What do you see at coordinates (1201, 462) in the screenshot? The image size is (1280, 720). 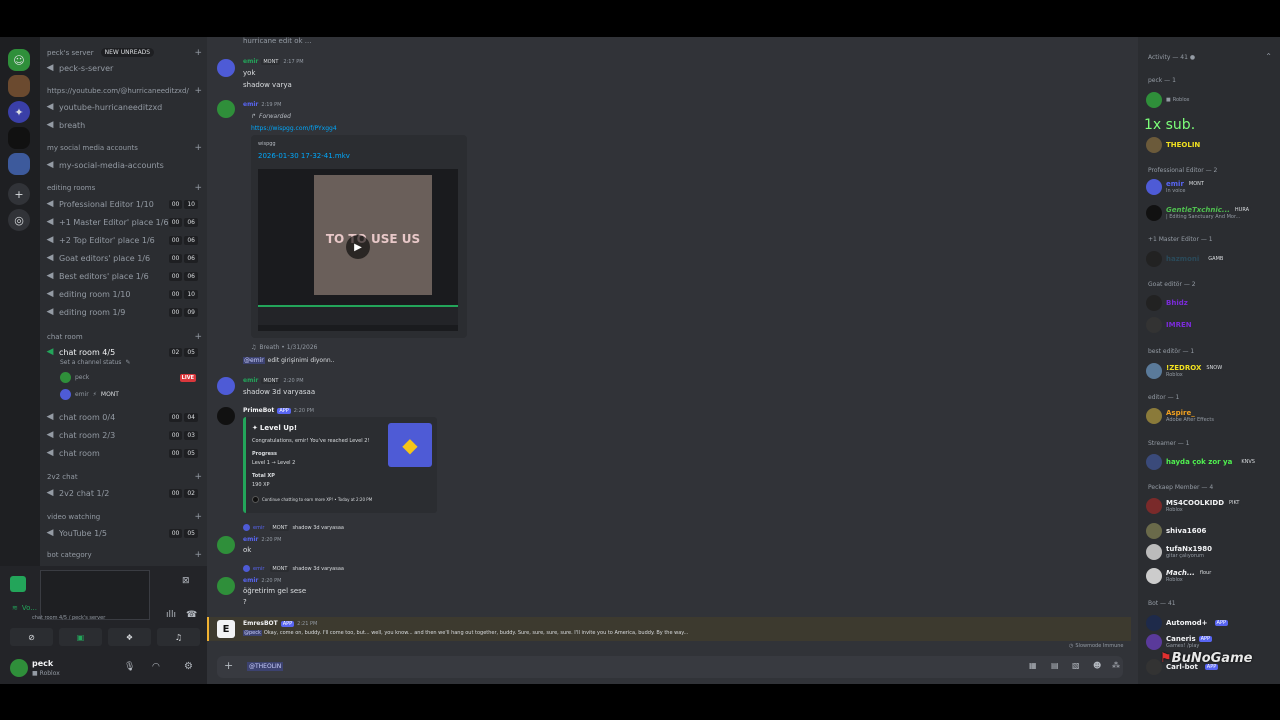 I see `member-streamer: hayda çok zor ya KNVS` at bounding box center [1201, 462].